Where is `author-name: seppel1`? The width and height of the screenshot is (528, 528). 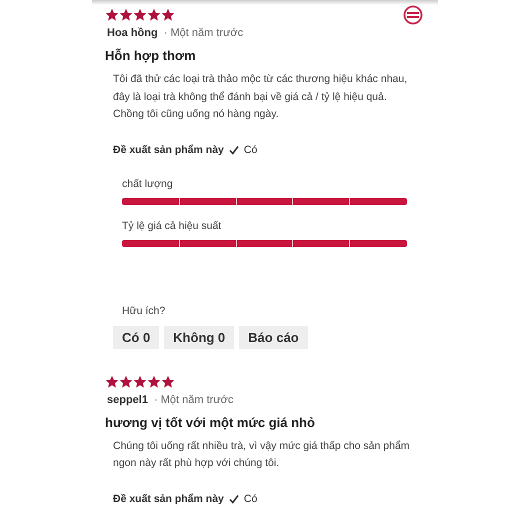 author-name: seppel1 is located at coordinates (127, 400).